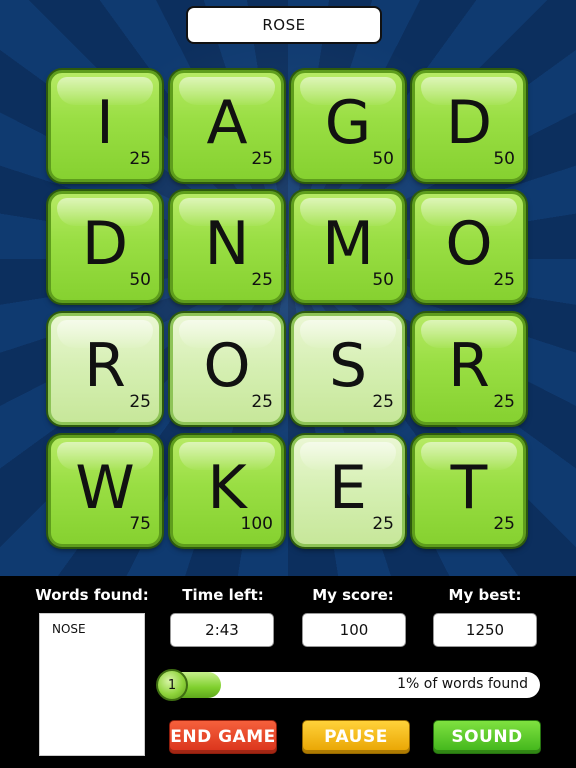  I want to click on progress-text: 1% of words found, so click(462, 684).